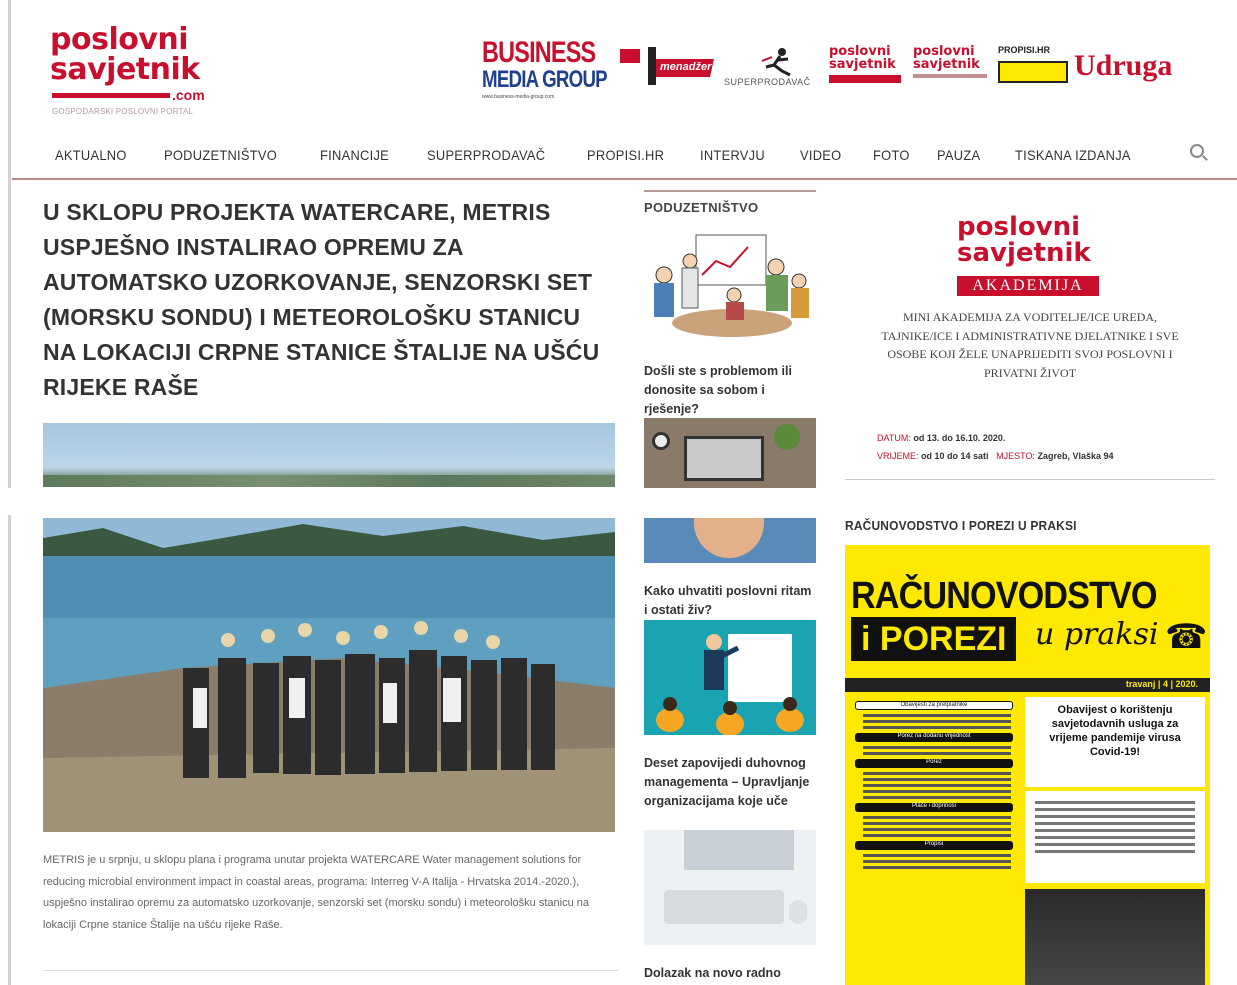 The image size is (1237, 985). I want to click on superprodavac-label: SUPERPRODAVAČ, so click(767, 82).